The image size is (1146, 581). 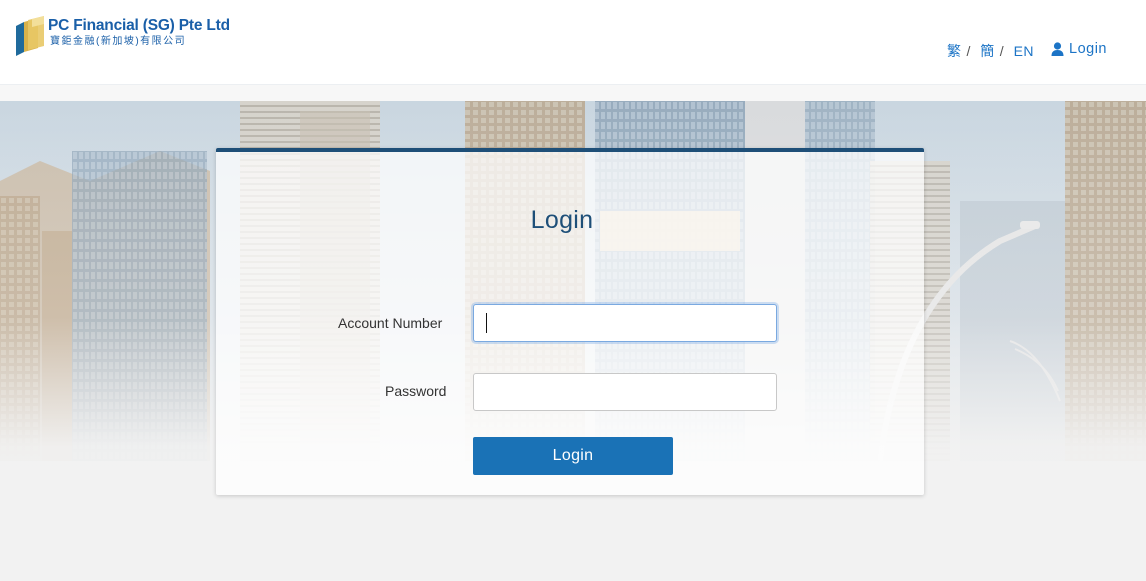 I want to click on header-login-label: Login, so click(x=1088, y=49).